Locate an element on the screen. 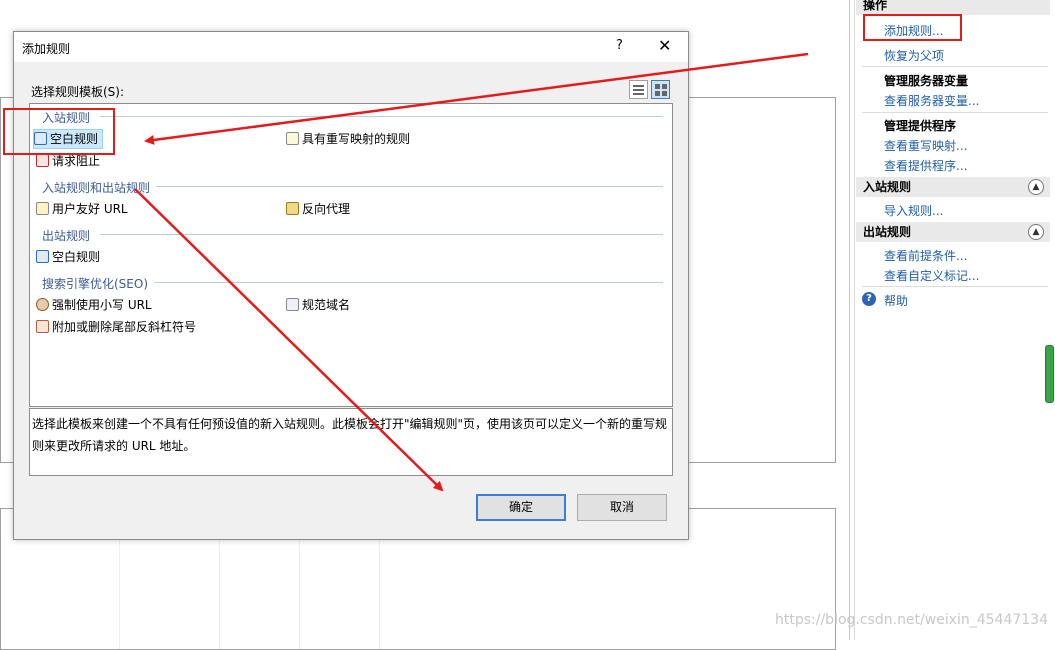  arrow-to-ok-button is located at coordinates (289, 340).